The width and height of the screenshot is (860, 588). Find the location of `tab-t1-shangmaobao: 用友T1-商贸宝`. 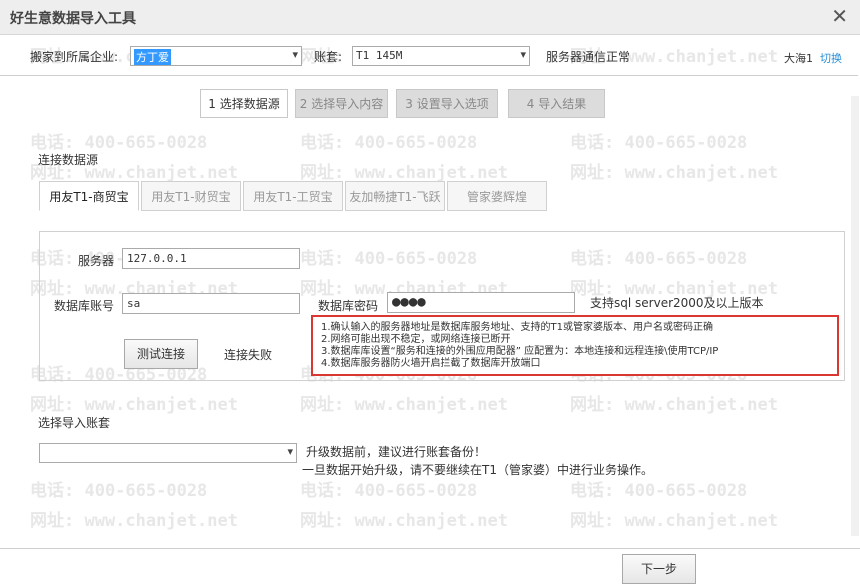

tab-t1-shangmaobao: 用友T1-商贸宝 is located at coordinates (89, 196).